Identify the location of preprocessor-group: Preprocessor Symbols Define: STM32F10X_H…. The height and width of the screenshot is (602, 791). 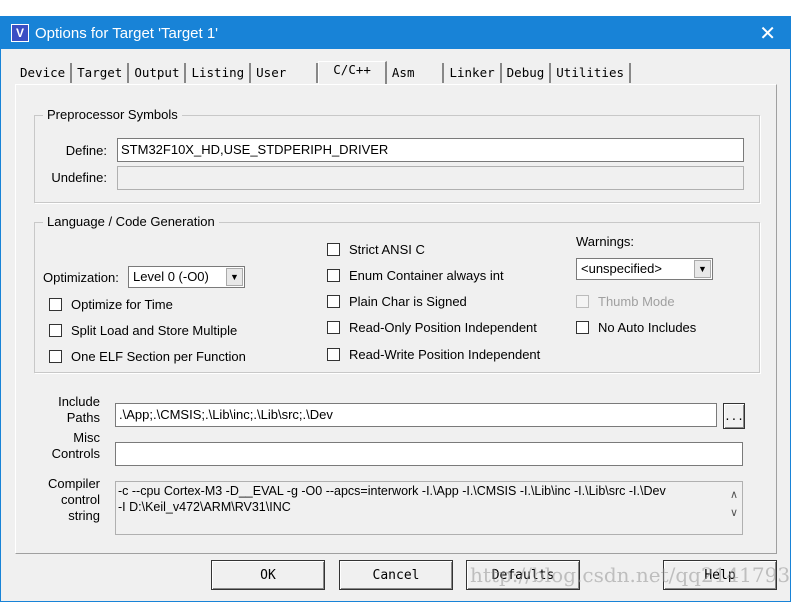
(397, 155).